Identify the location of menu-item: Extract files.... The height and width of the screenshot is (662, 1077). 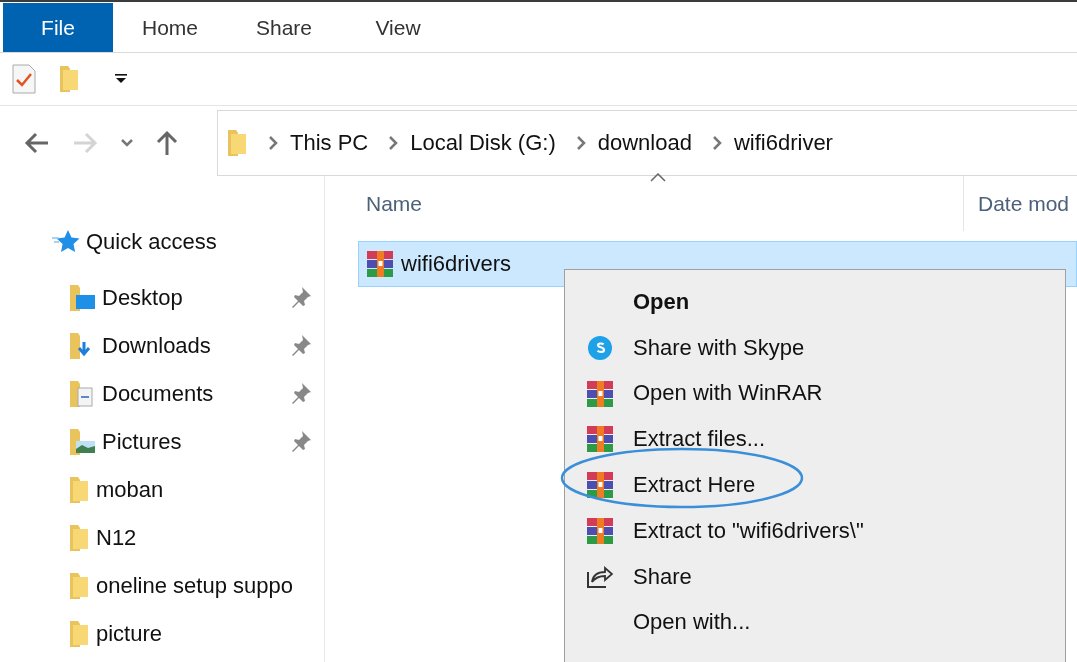
(699, 439).